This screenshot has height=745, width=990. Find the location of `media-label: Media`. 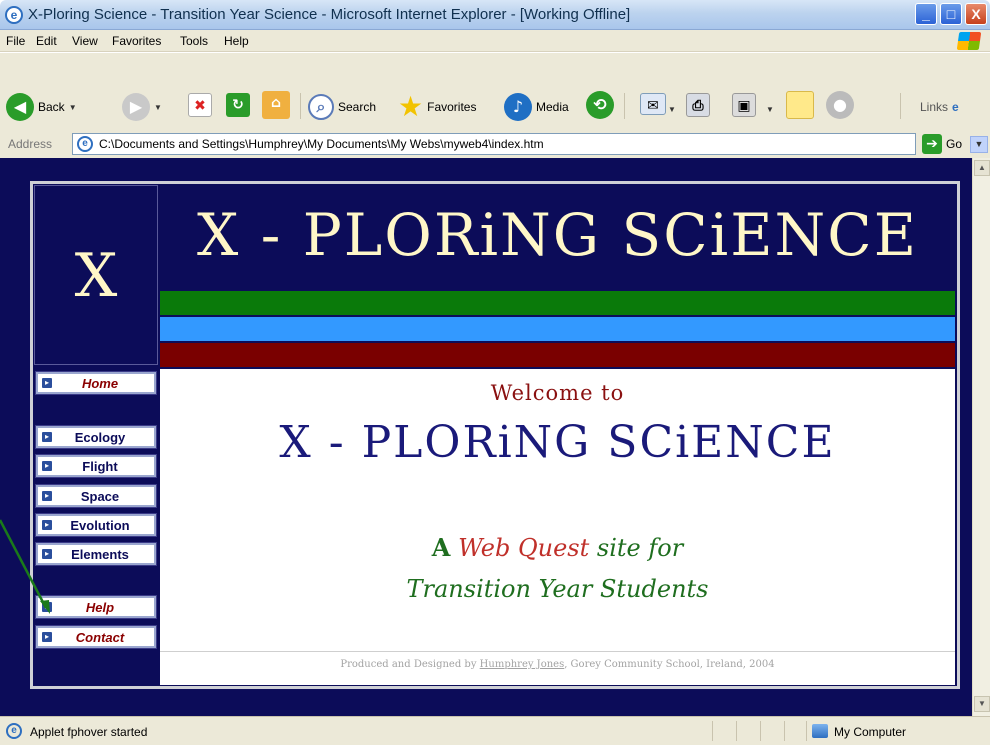

media-label: Media is located at coordinates (552, 107).